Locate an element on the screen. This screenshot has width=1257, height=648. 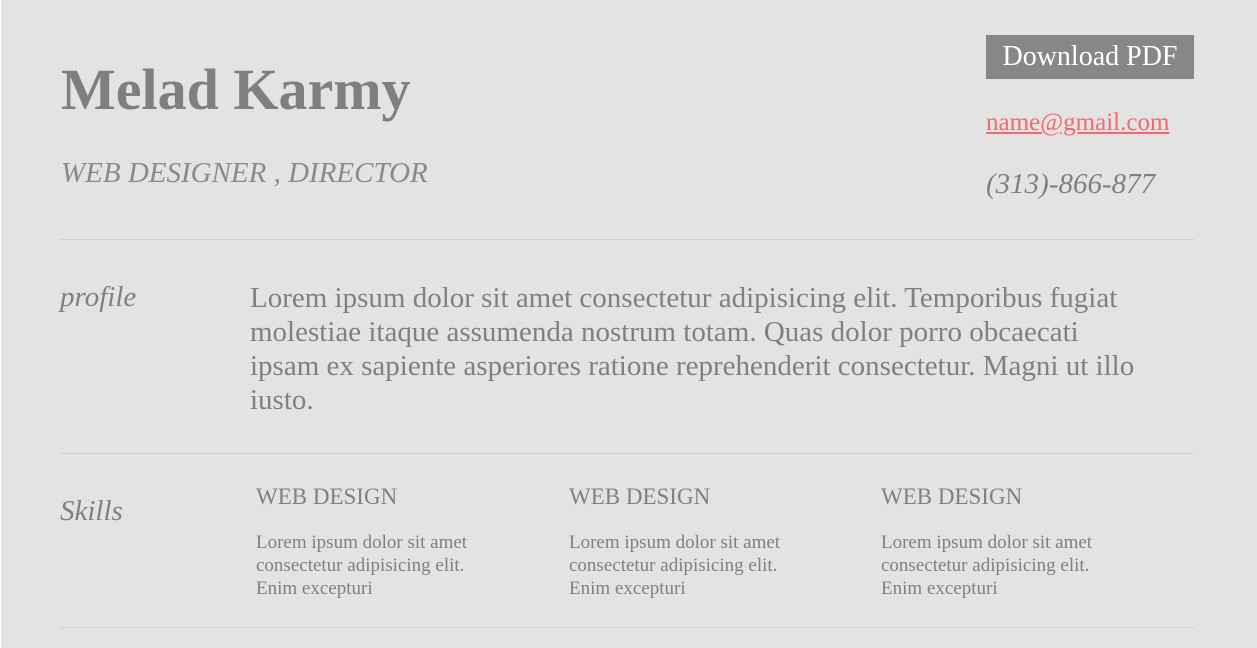
download-pdf-button: Download PDF is located at coordinates (1090, 57).